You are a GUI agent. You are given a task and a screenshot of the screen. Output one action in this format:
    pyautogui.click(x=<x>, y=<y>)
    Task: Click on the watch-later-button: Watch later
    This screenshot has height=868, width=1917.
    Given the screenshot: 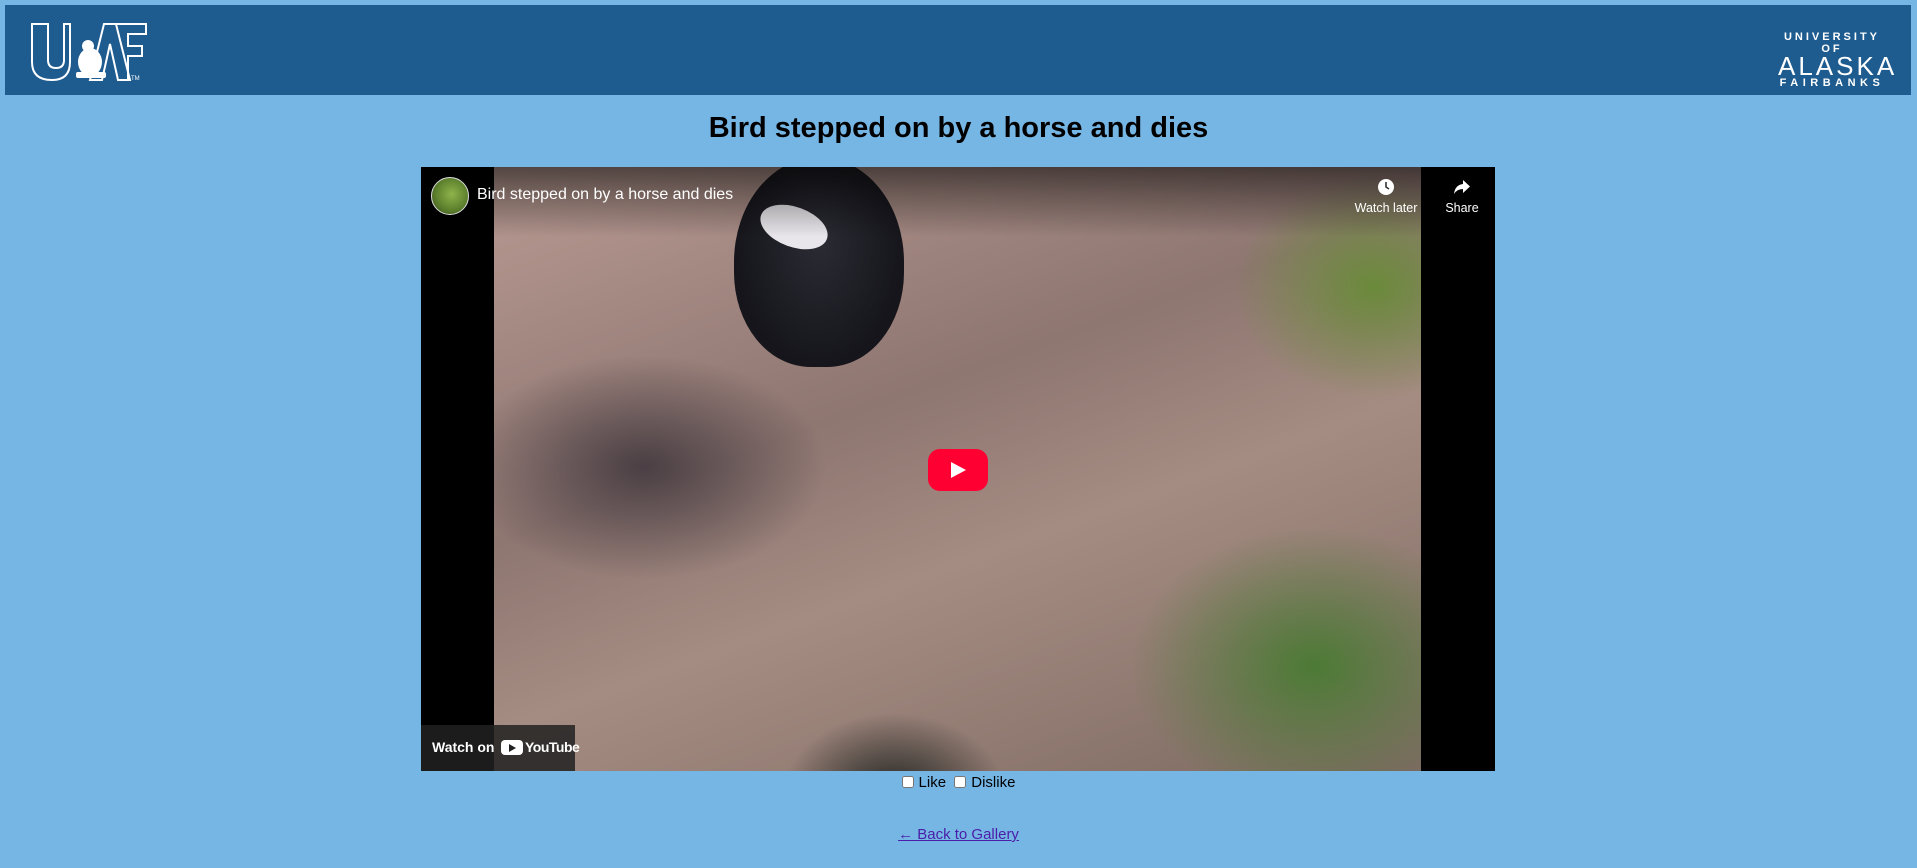 What is the action you would take?
    pyautogui.click(x=1386, y=196)
    